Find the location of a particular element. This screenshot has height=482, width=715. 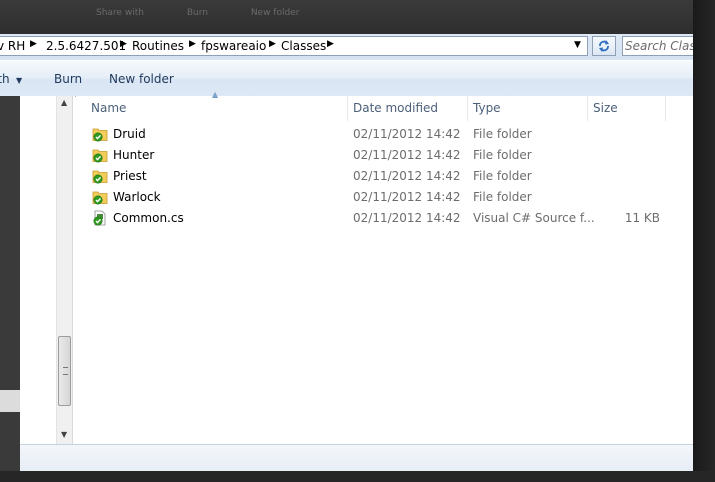

file-name: Druid is located at coordinates (129, 134).